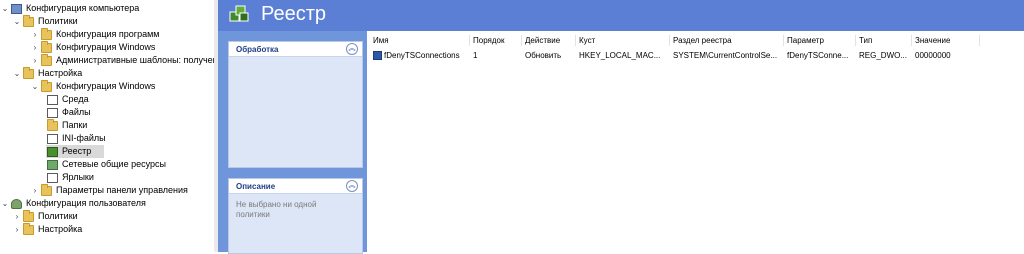 The height and width of the screenshot is (254, 1024). I want to click on tree-item-environment: Среда, so click(67, 99).